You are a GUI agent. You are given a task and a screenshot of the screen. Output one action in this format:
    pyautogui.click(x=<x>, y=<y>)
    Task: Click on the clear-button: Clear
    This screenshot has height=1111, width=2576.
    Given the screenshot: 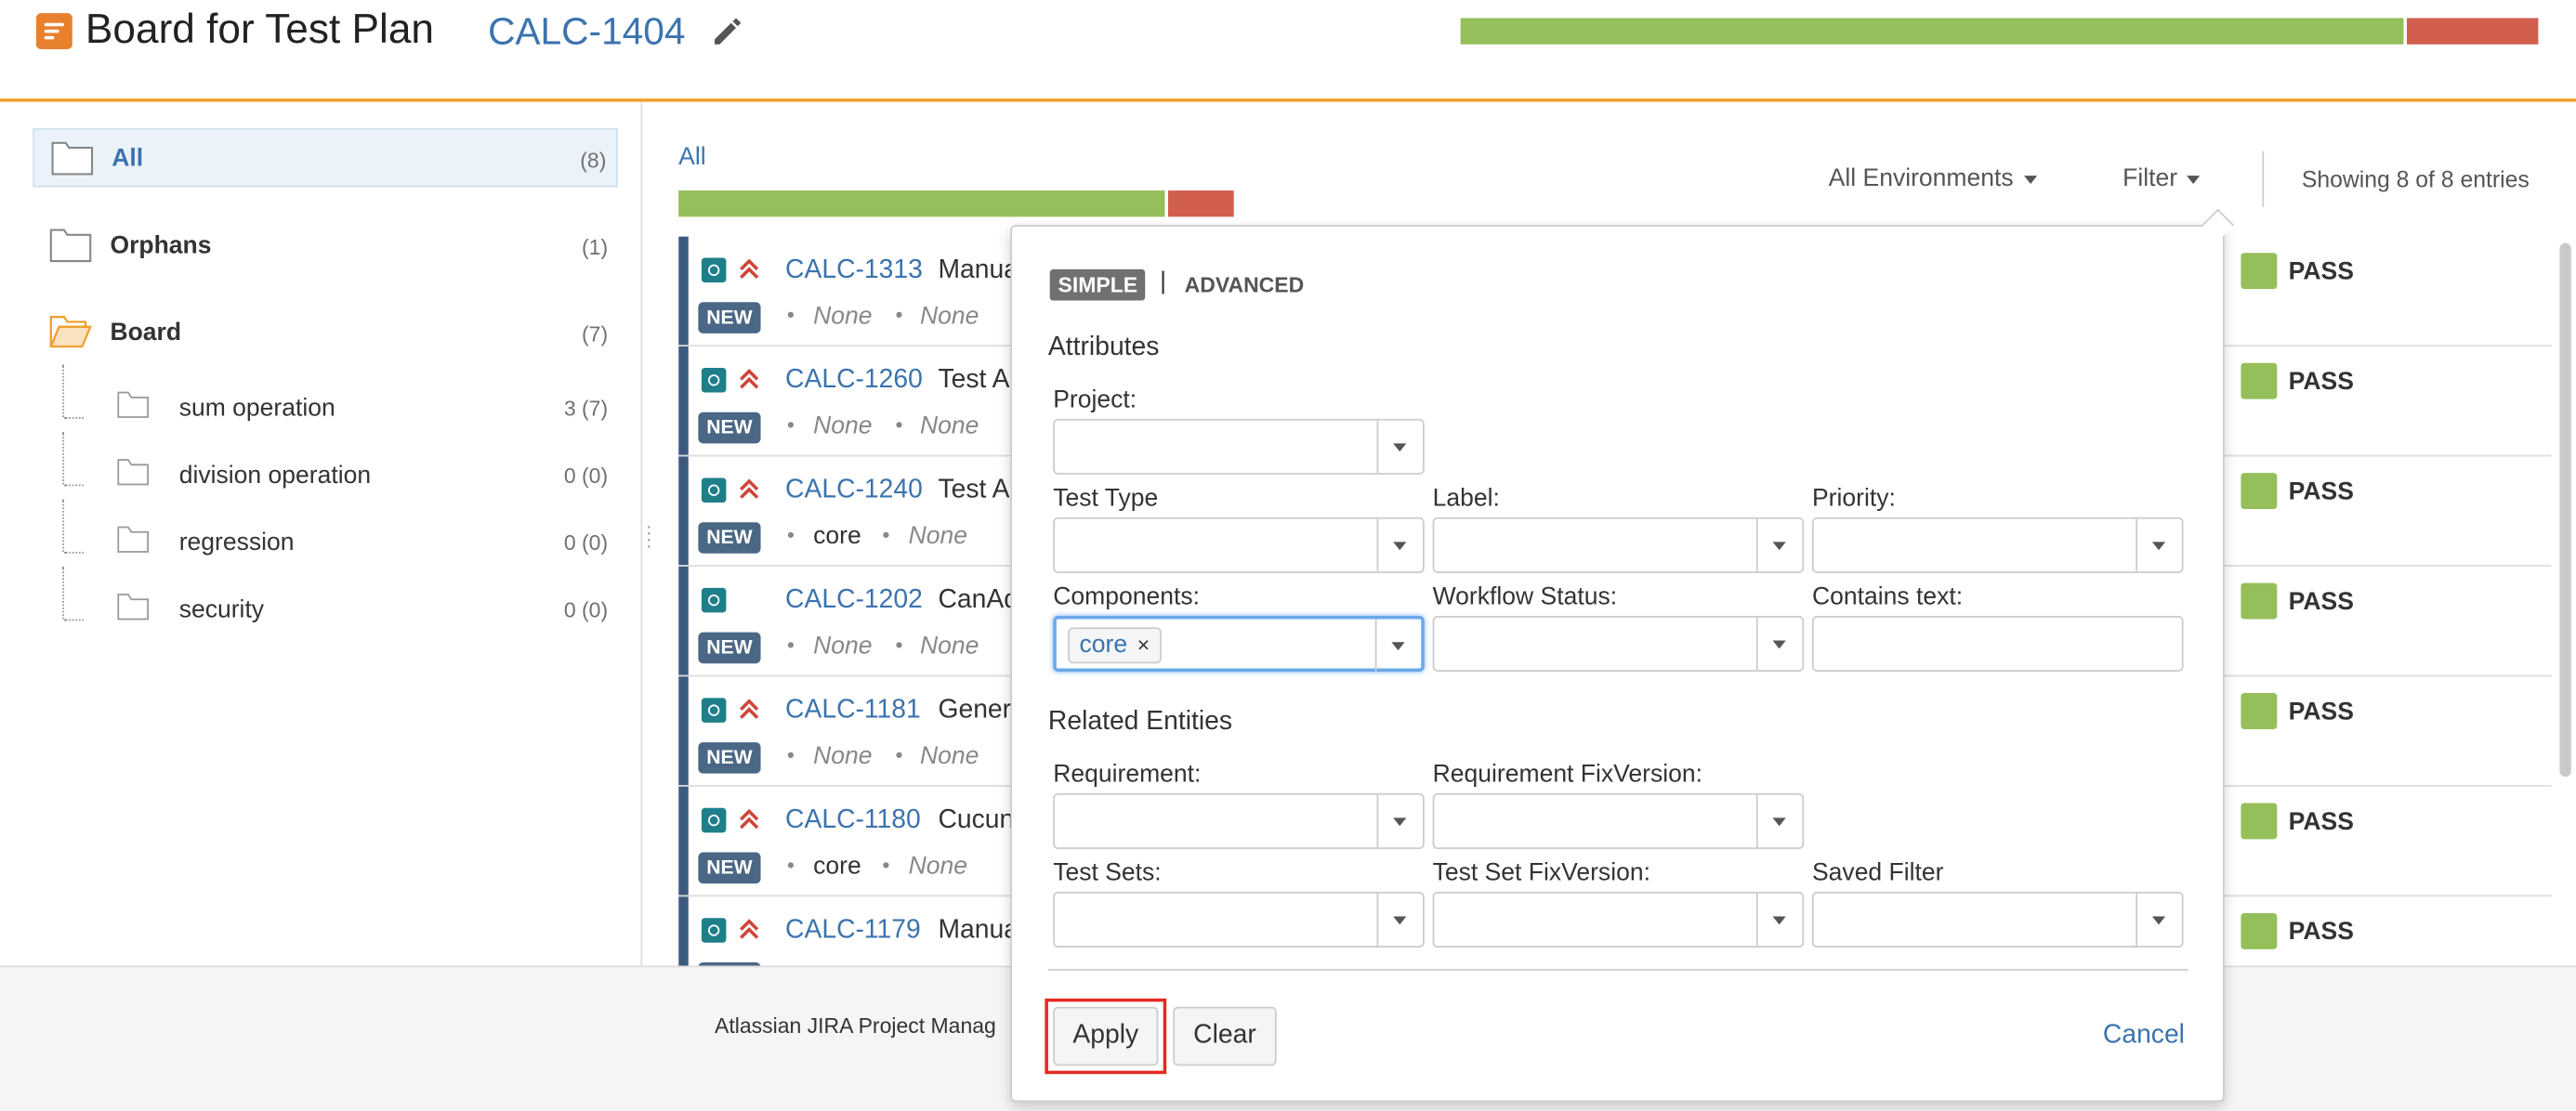 What is the action you would take?
    pyautogui.click(x=1225, y=1036)
    